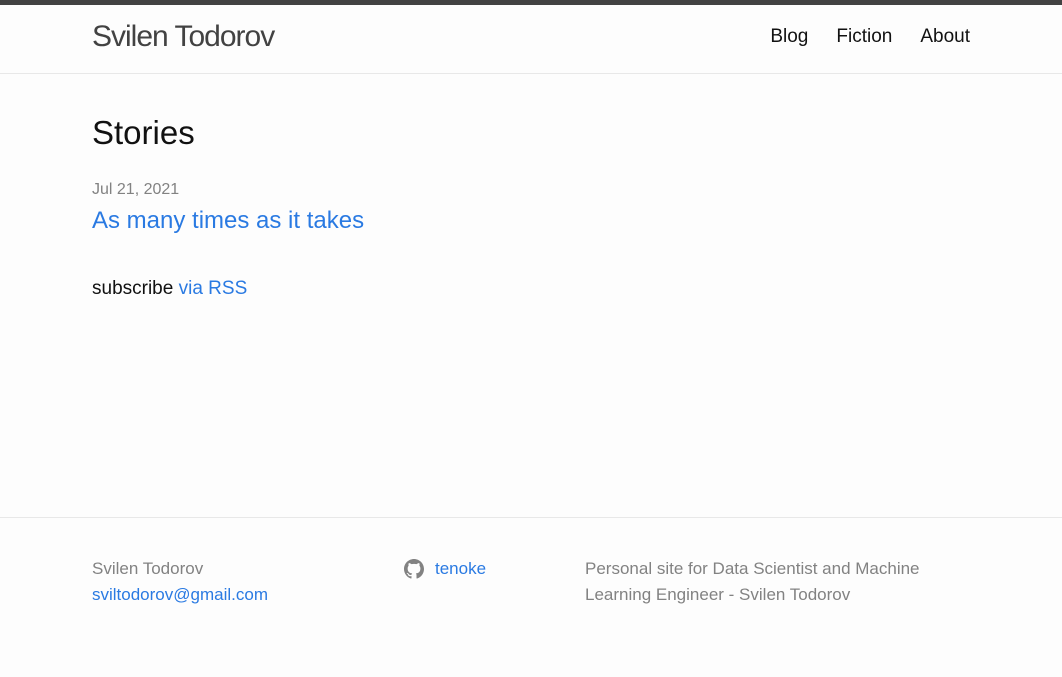 This screenshot has width=1062, height=677. I want to click on nav-link-blog: Blog, so click(789, 37).